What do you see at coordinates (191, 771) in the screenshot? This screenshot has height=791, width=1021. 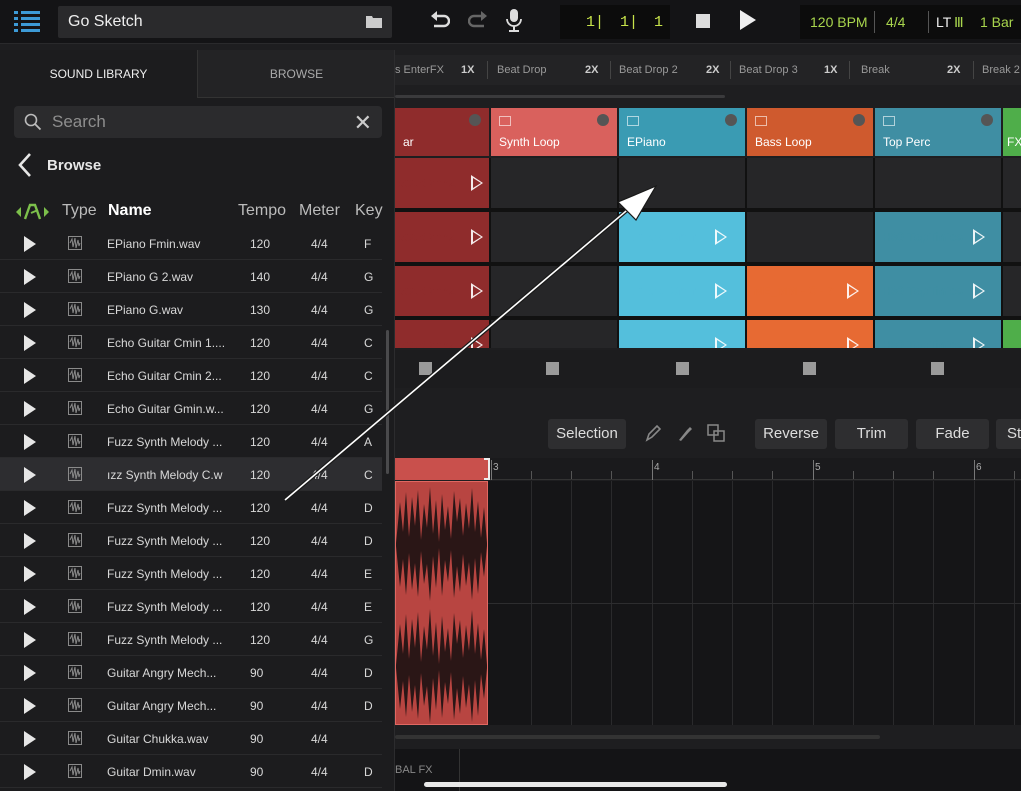 I see `sound-row: Guitar Dmin.wav 90 4/4 D` at bounding box center [191, 771].